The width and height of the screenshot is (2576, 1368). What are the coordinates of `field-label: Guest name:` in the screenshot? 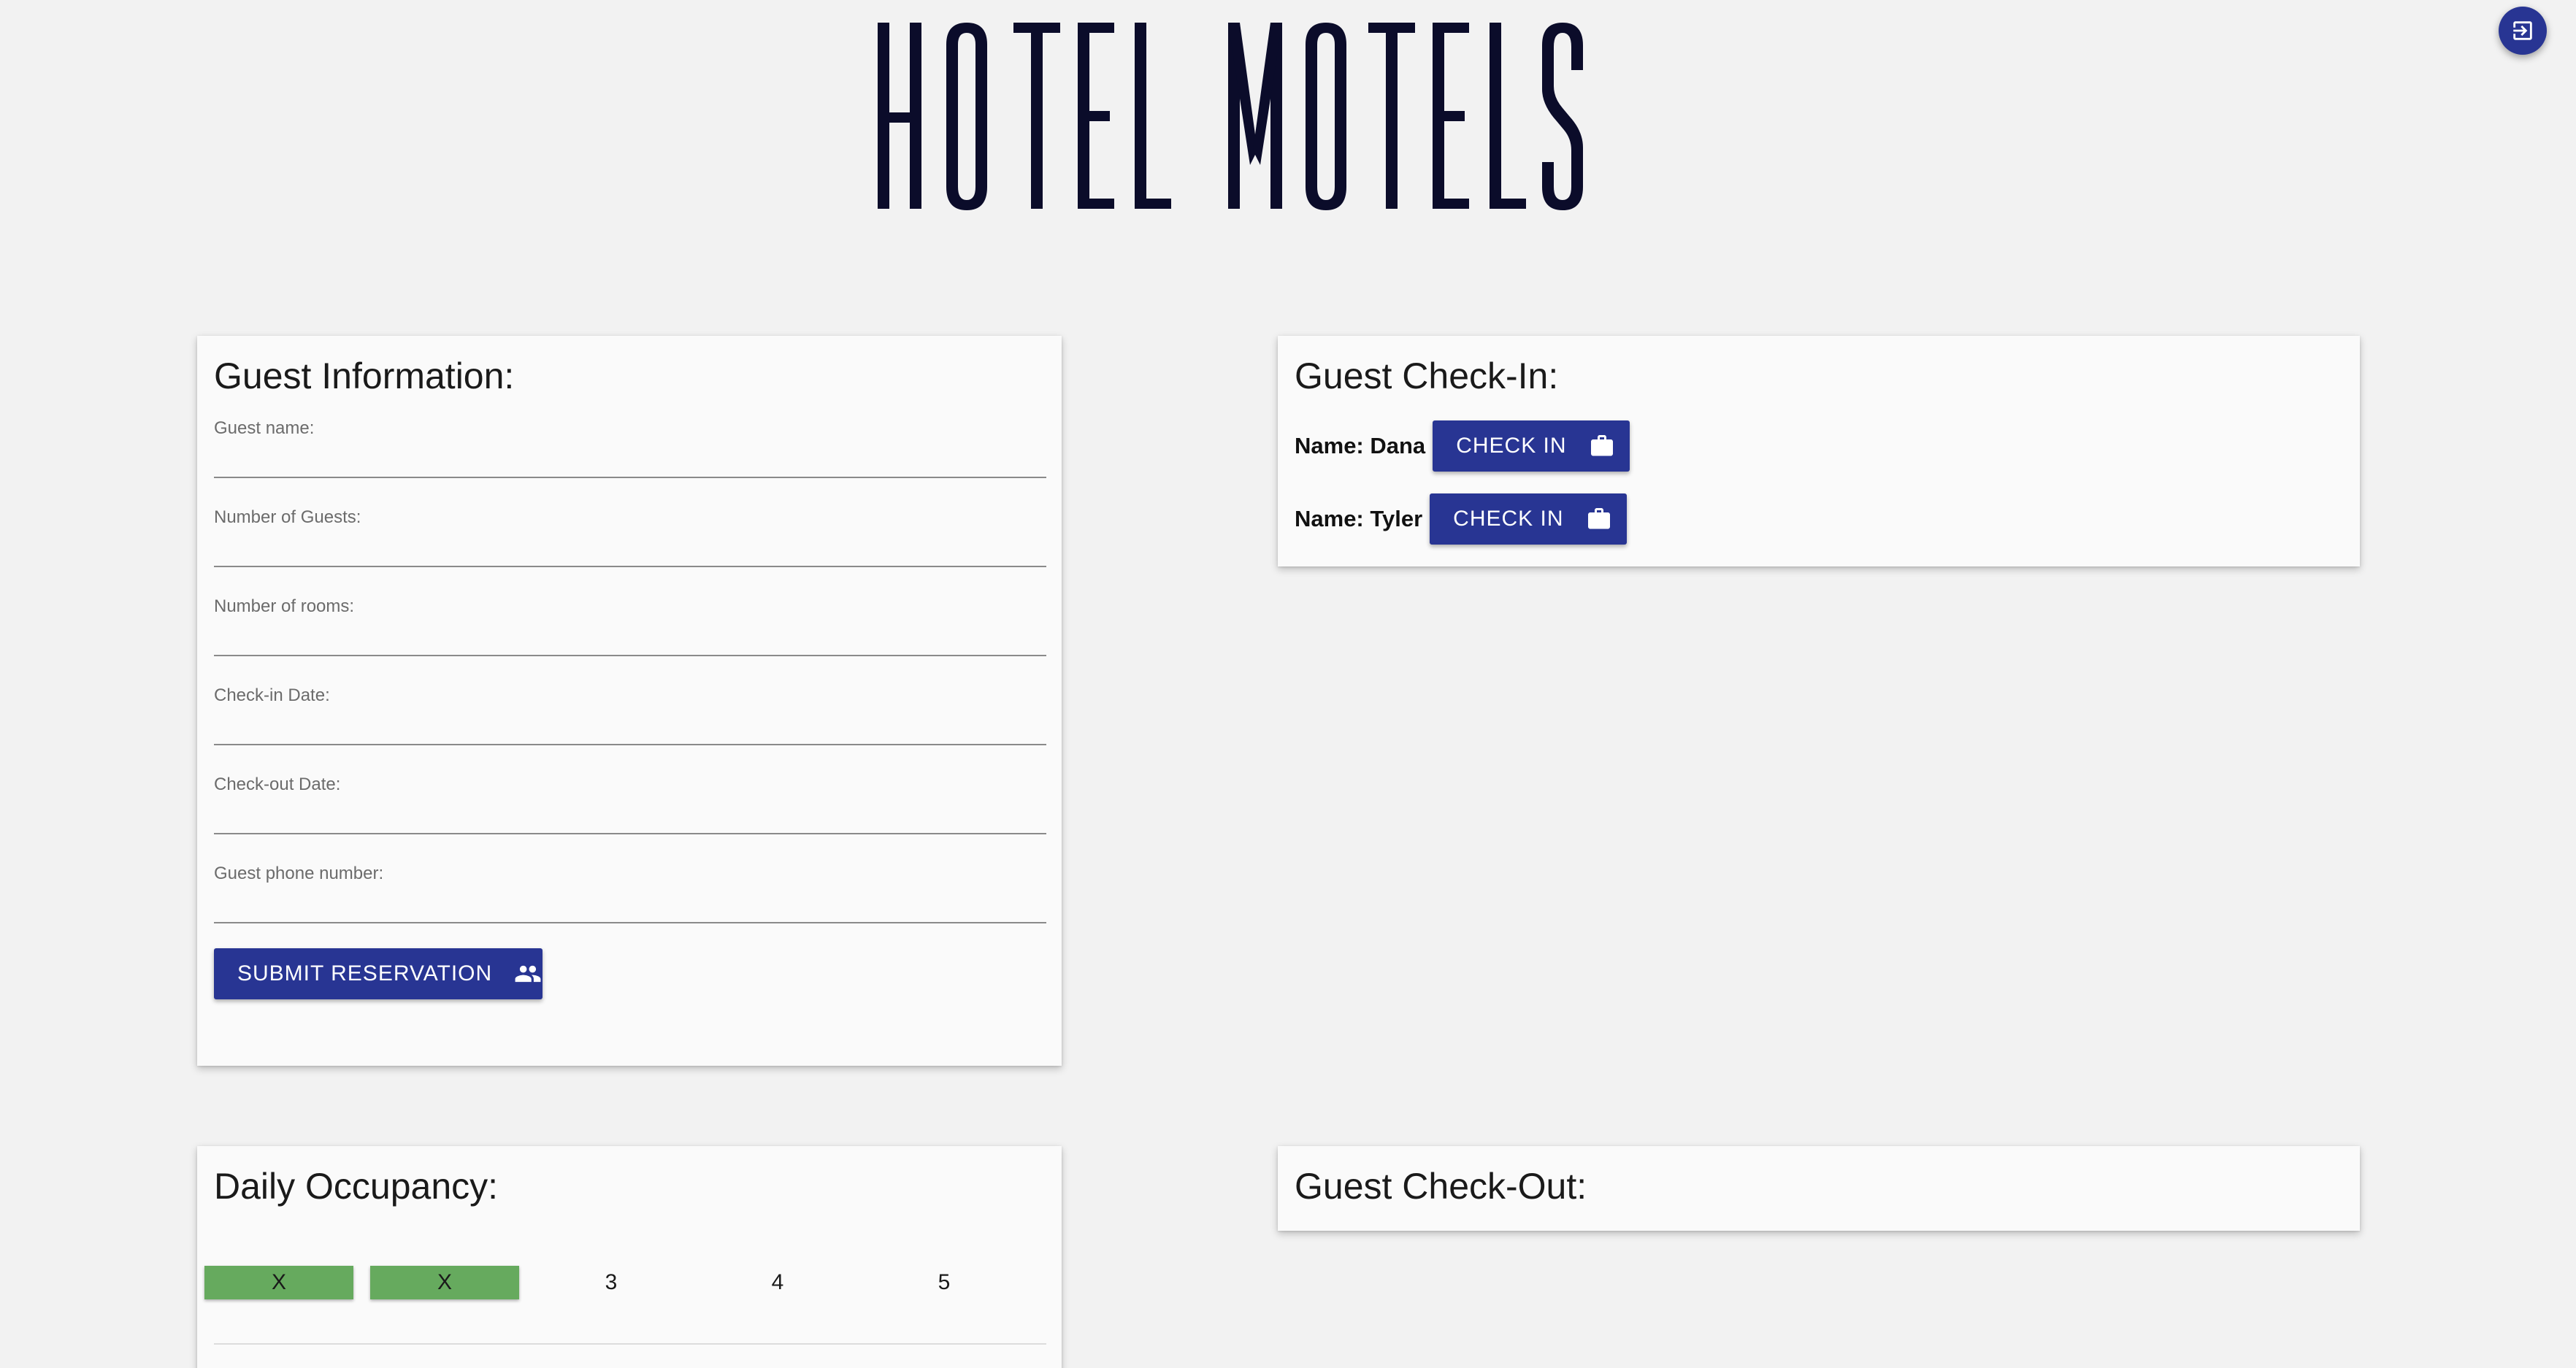 It's located at (264, 428).